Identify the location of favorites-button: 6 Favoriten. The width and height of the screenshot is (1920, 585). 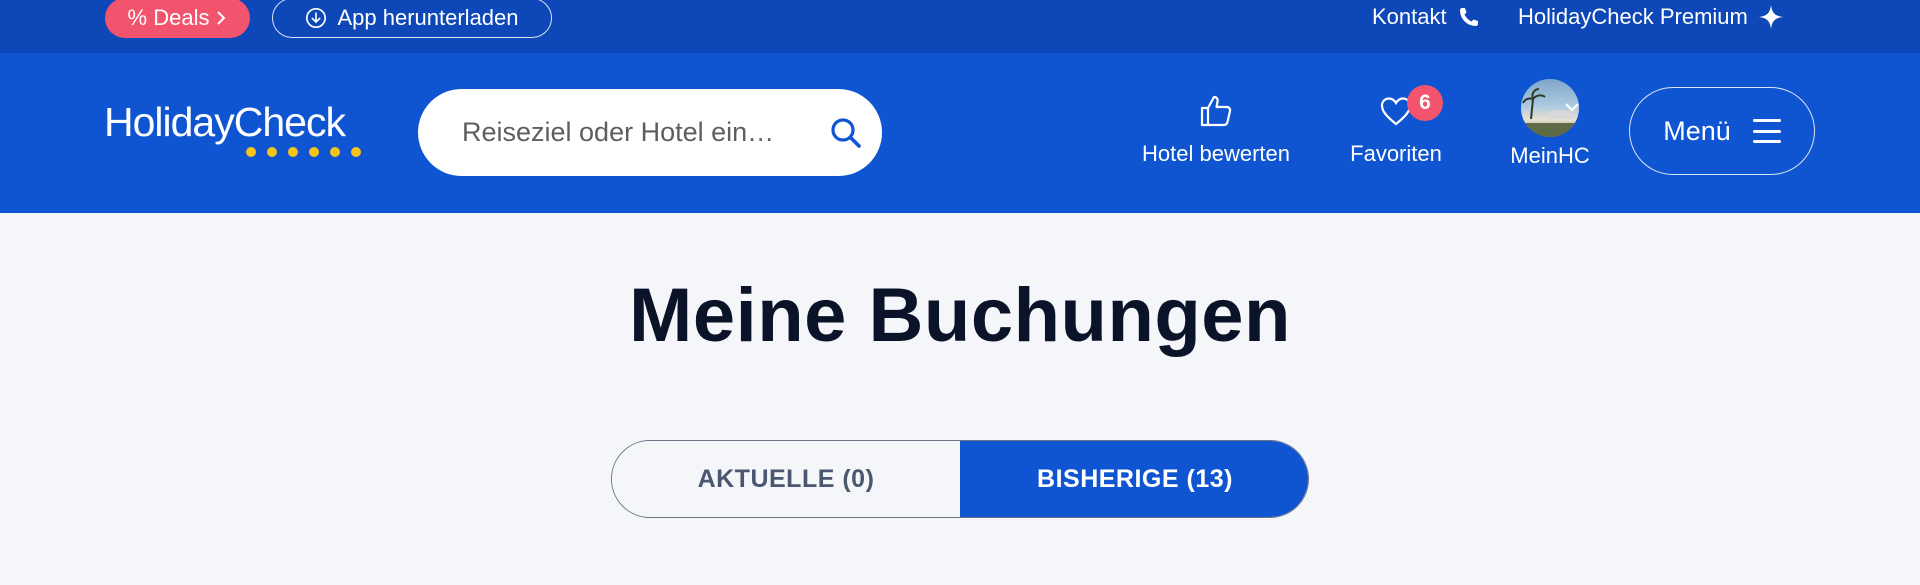
(1396, 133).